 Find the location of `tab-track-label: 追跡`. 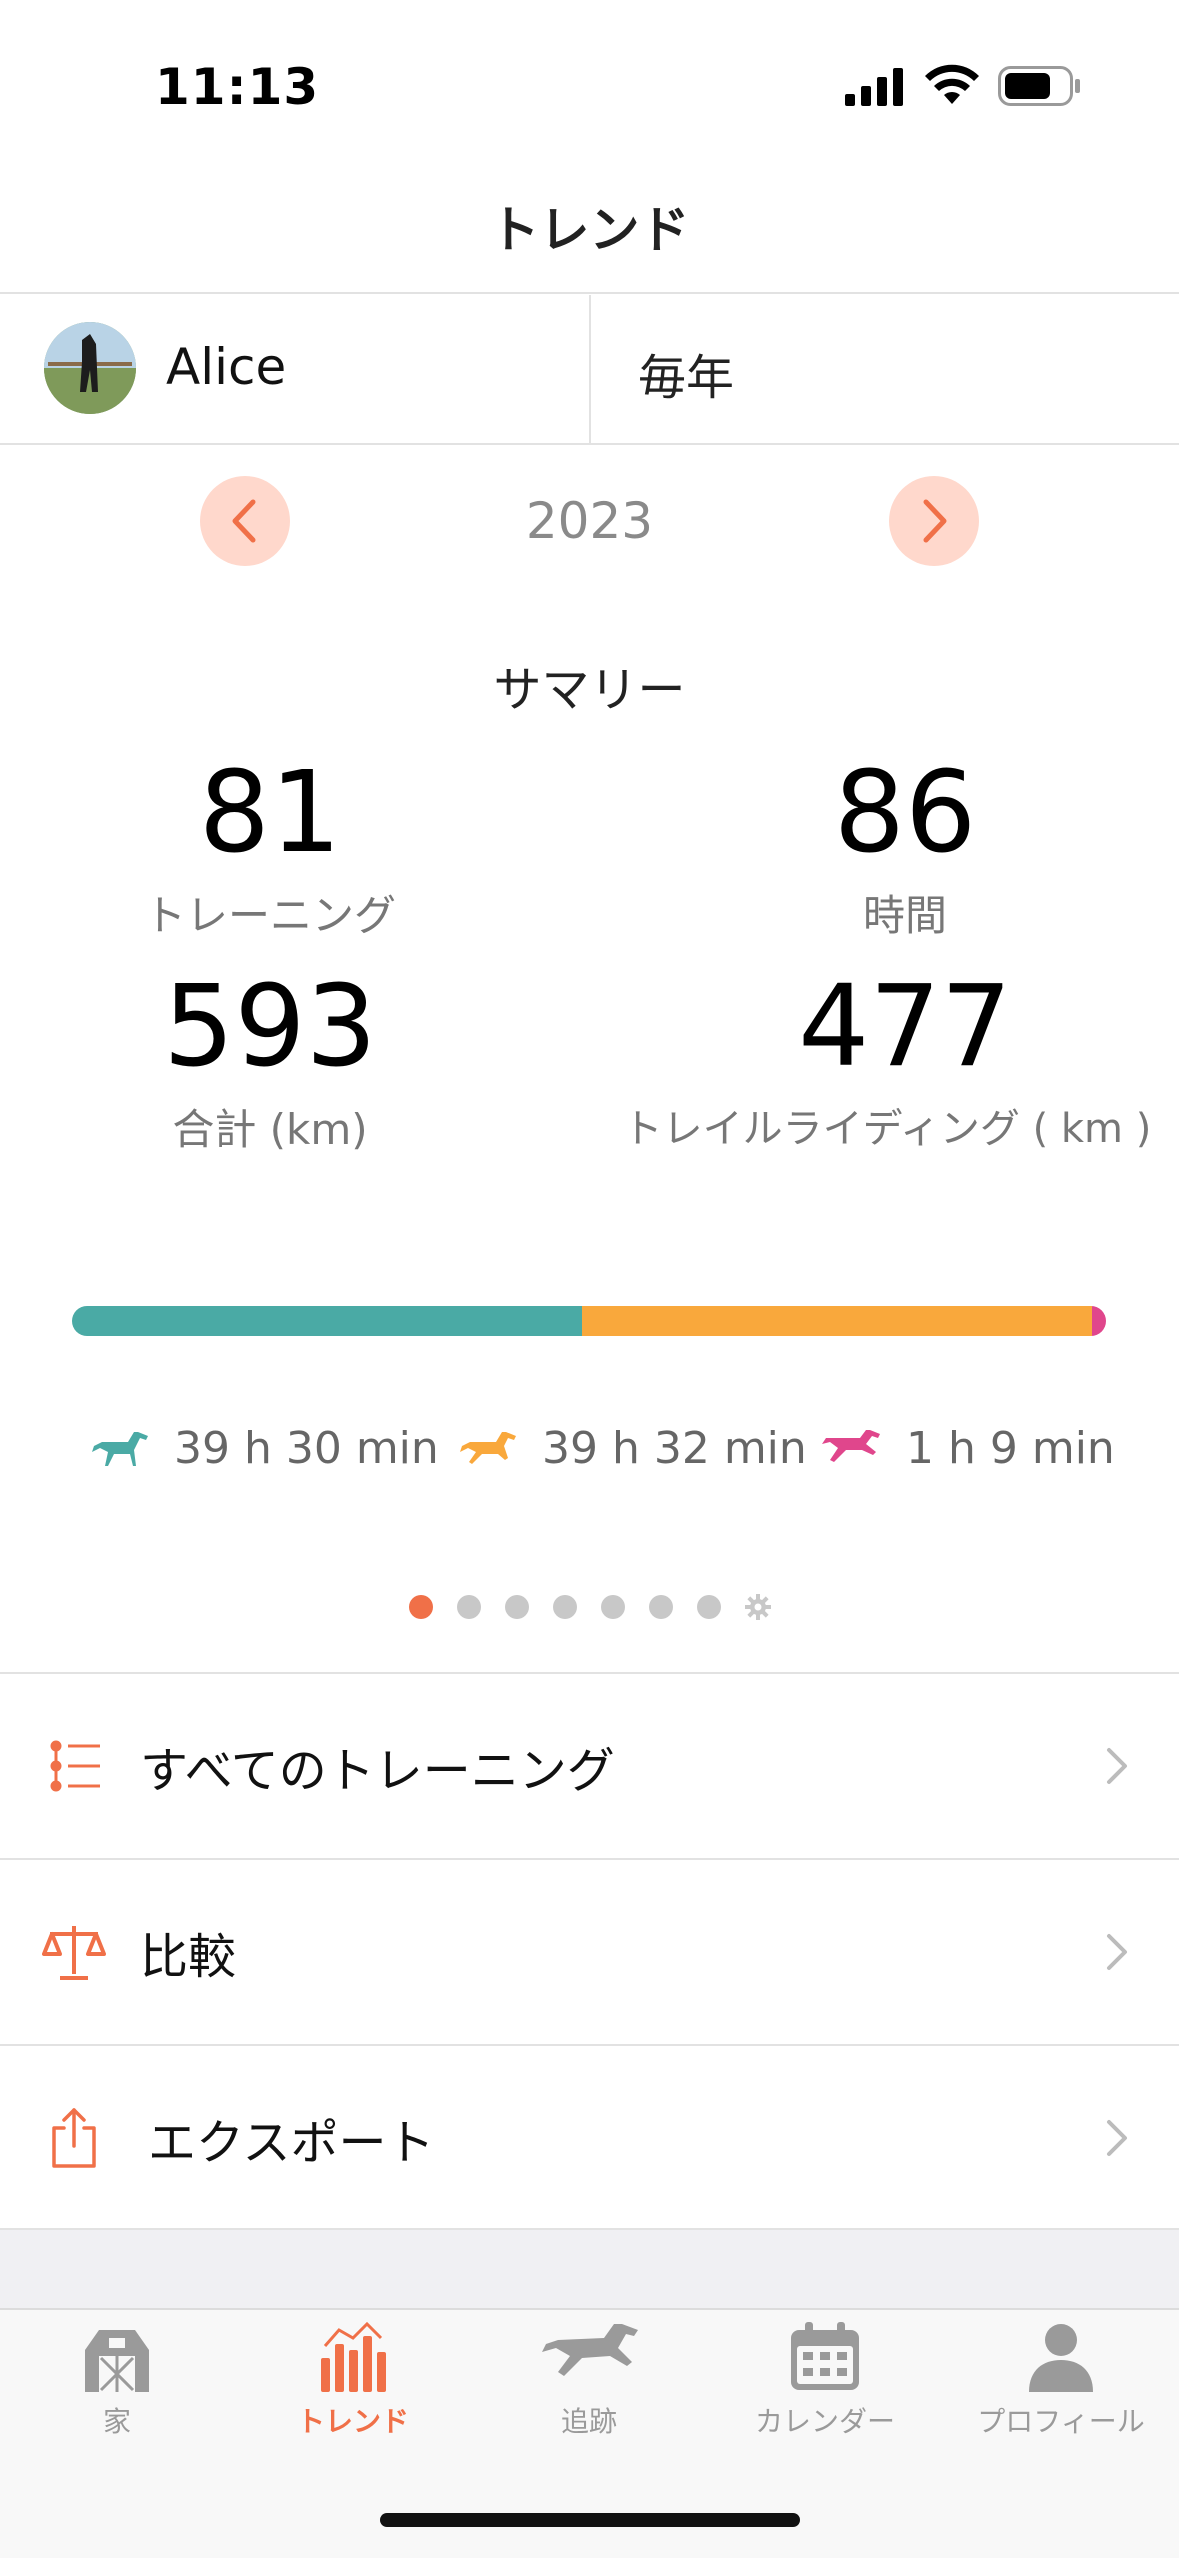

tab-track-label: 追跡 is located at coordinates (588, 2421).